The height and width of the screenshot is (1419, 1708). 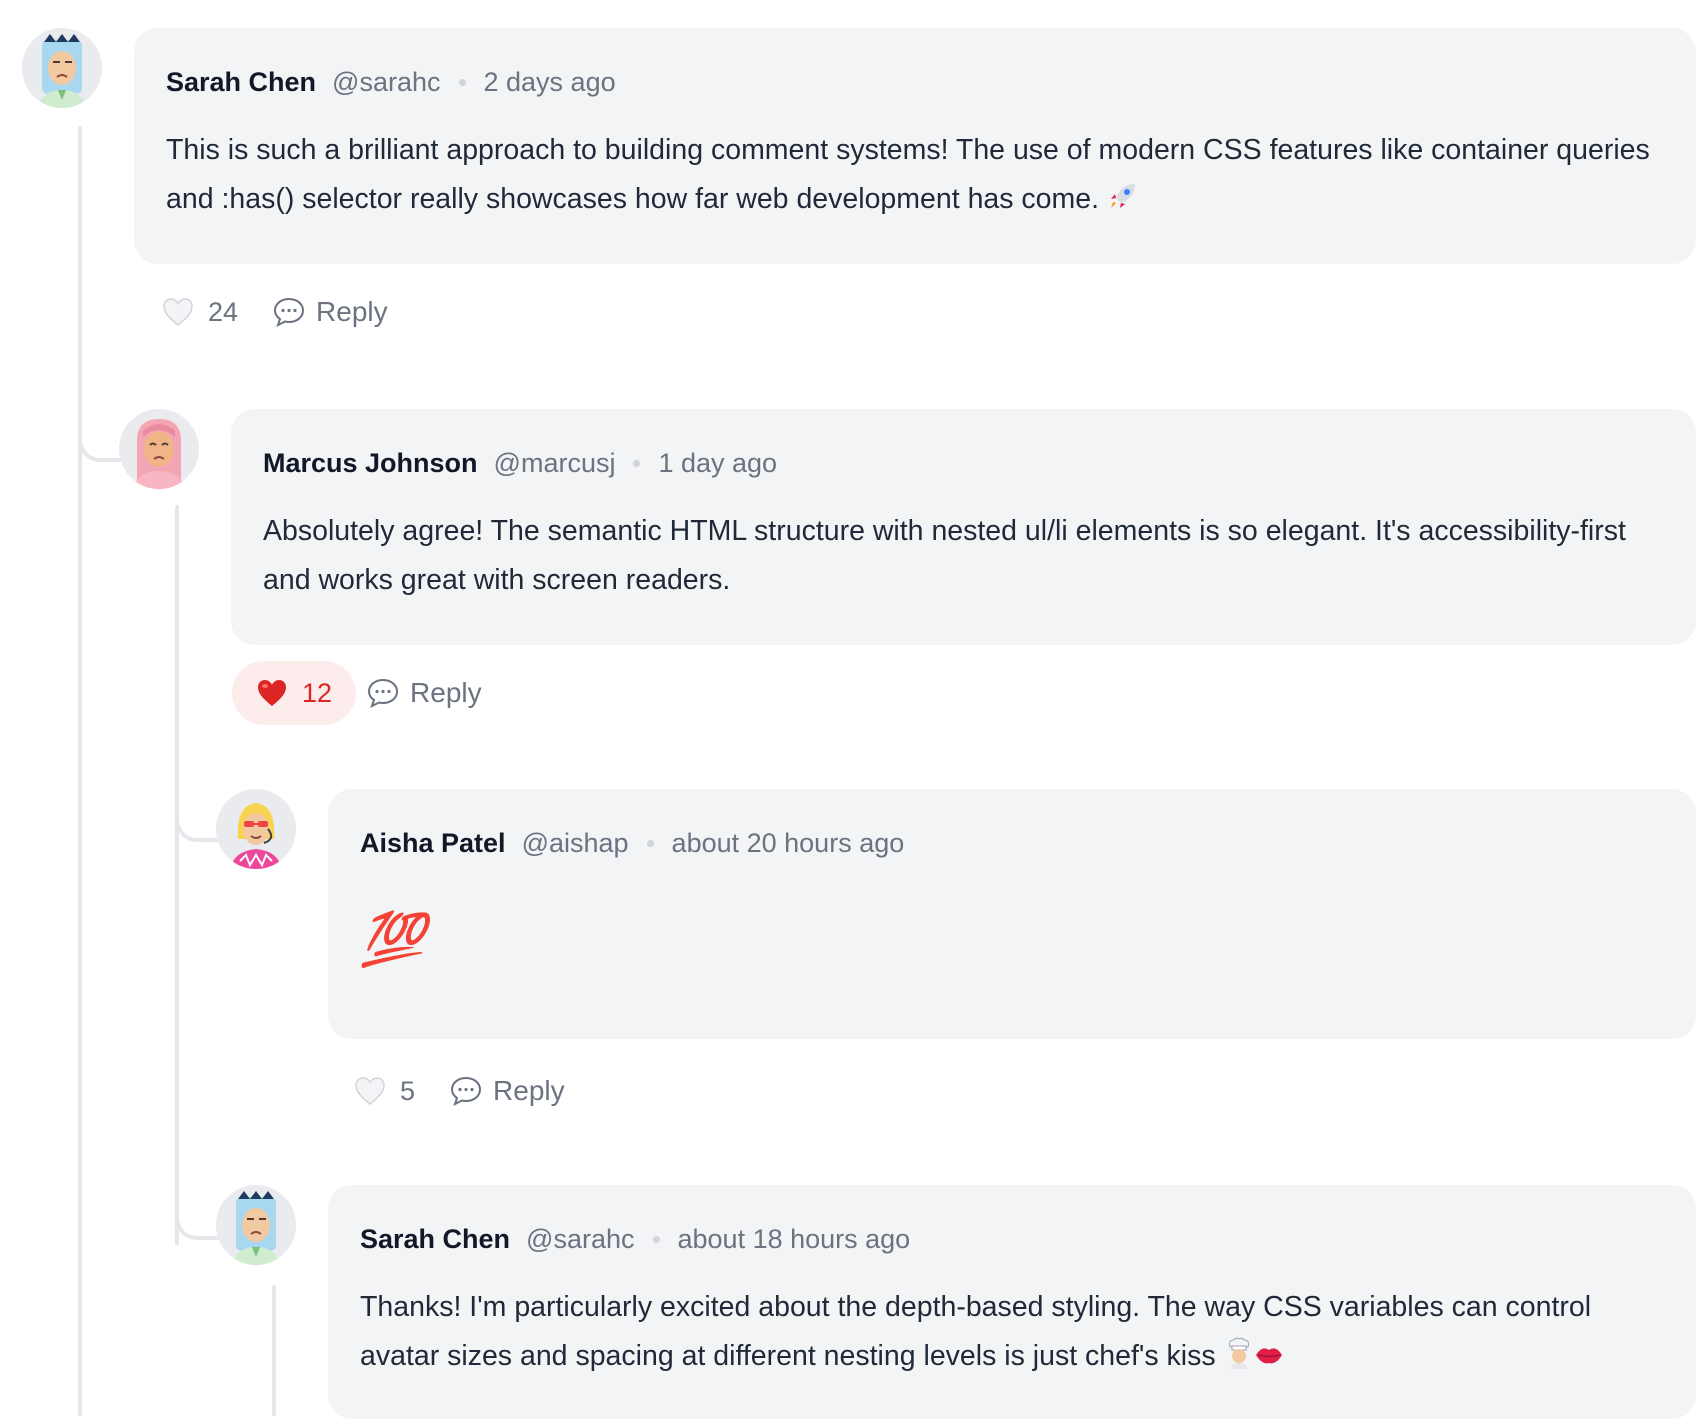 I want to click on aisha-avatar-icon, so click(x=256, y=829).